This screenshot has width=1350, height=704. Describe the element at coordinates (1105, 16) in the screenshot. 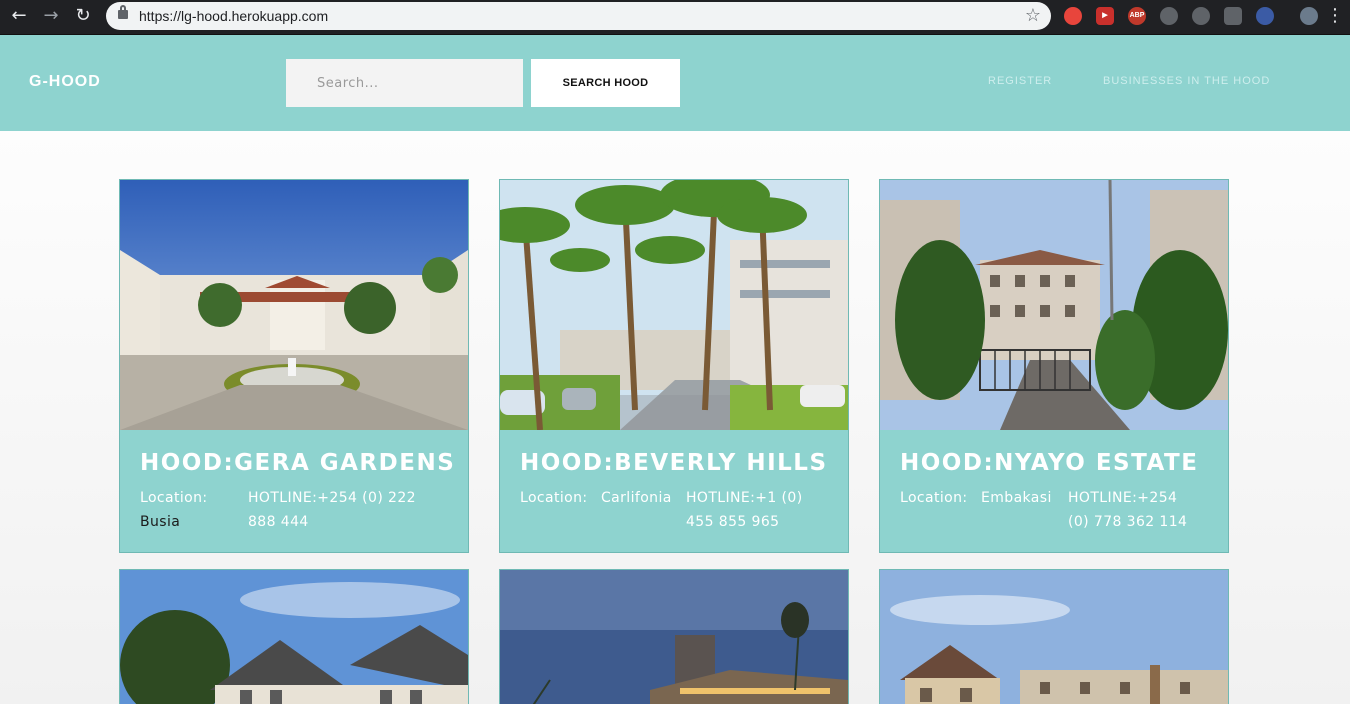

I see `extension-play-icon: ▶` at that location.